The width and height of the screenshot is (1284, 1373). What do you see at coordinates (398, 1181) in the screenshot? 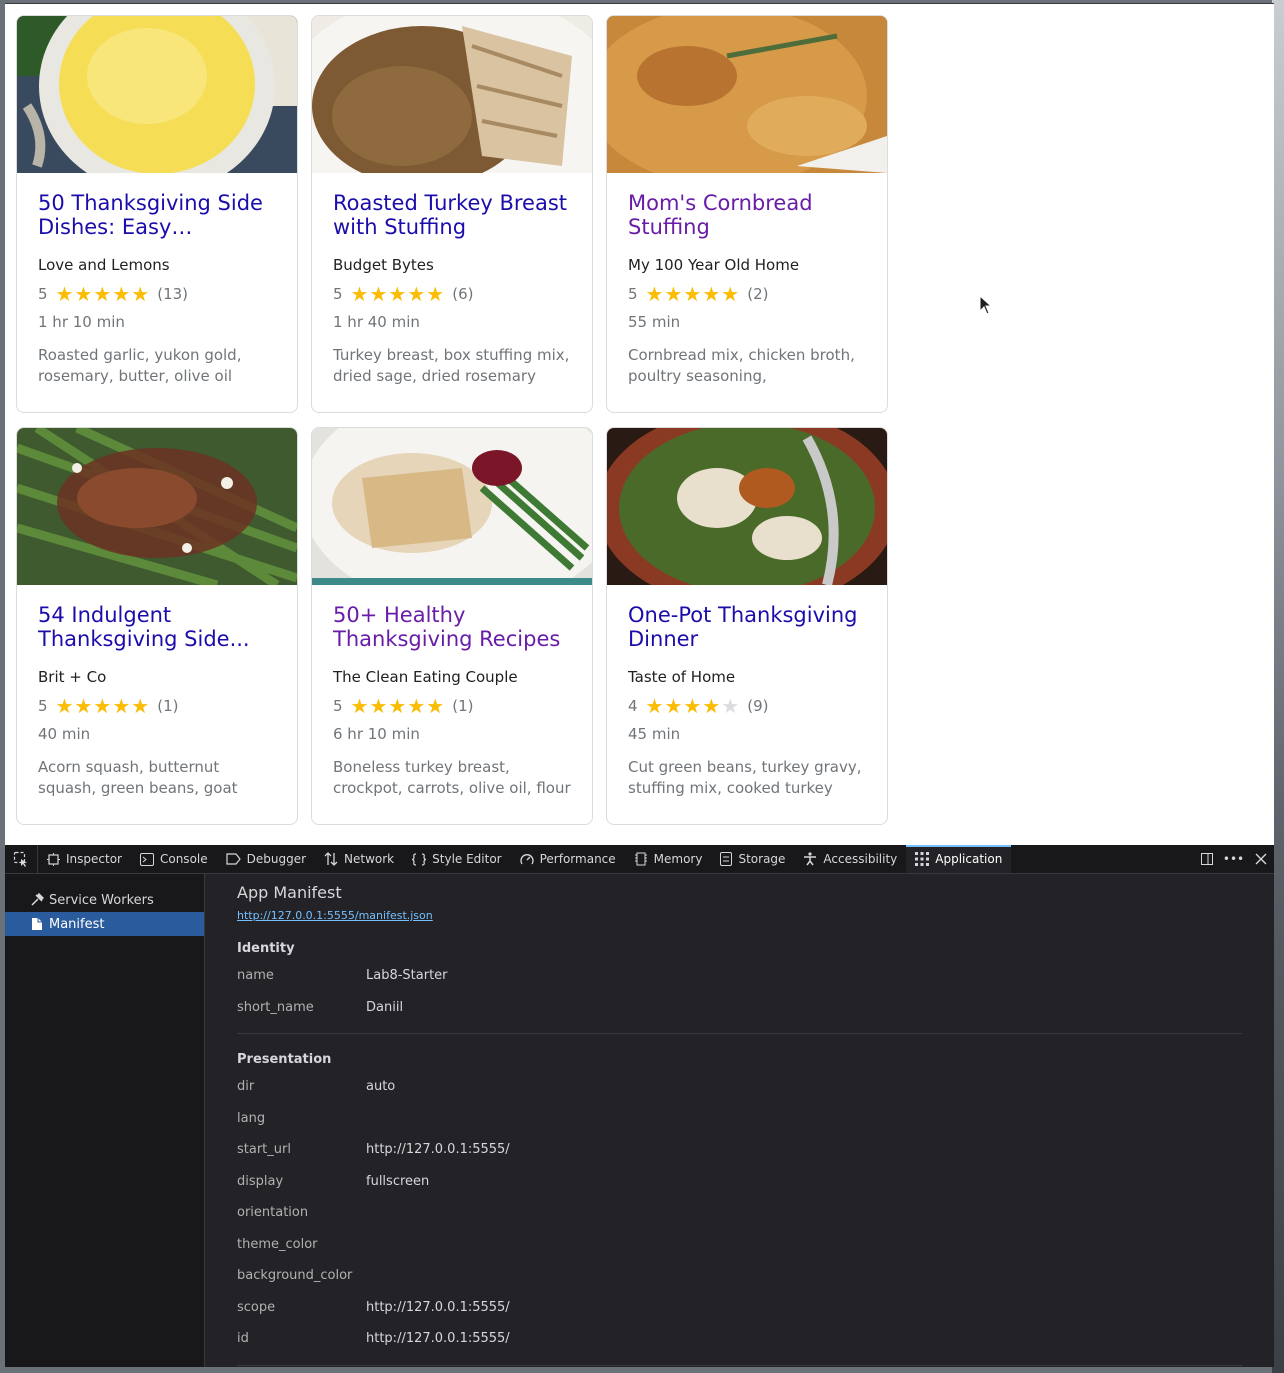
I see `manifest-value: fullscreen` at bounding box center [398, 1181].